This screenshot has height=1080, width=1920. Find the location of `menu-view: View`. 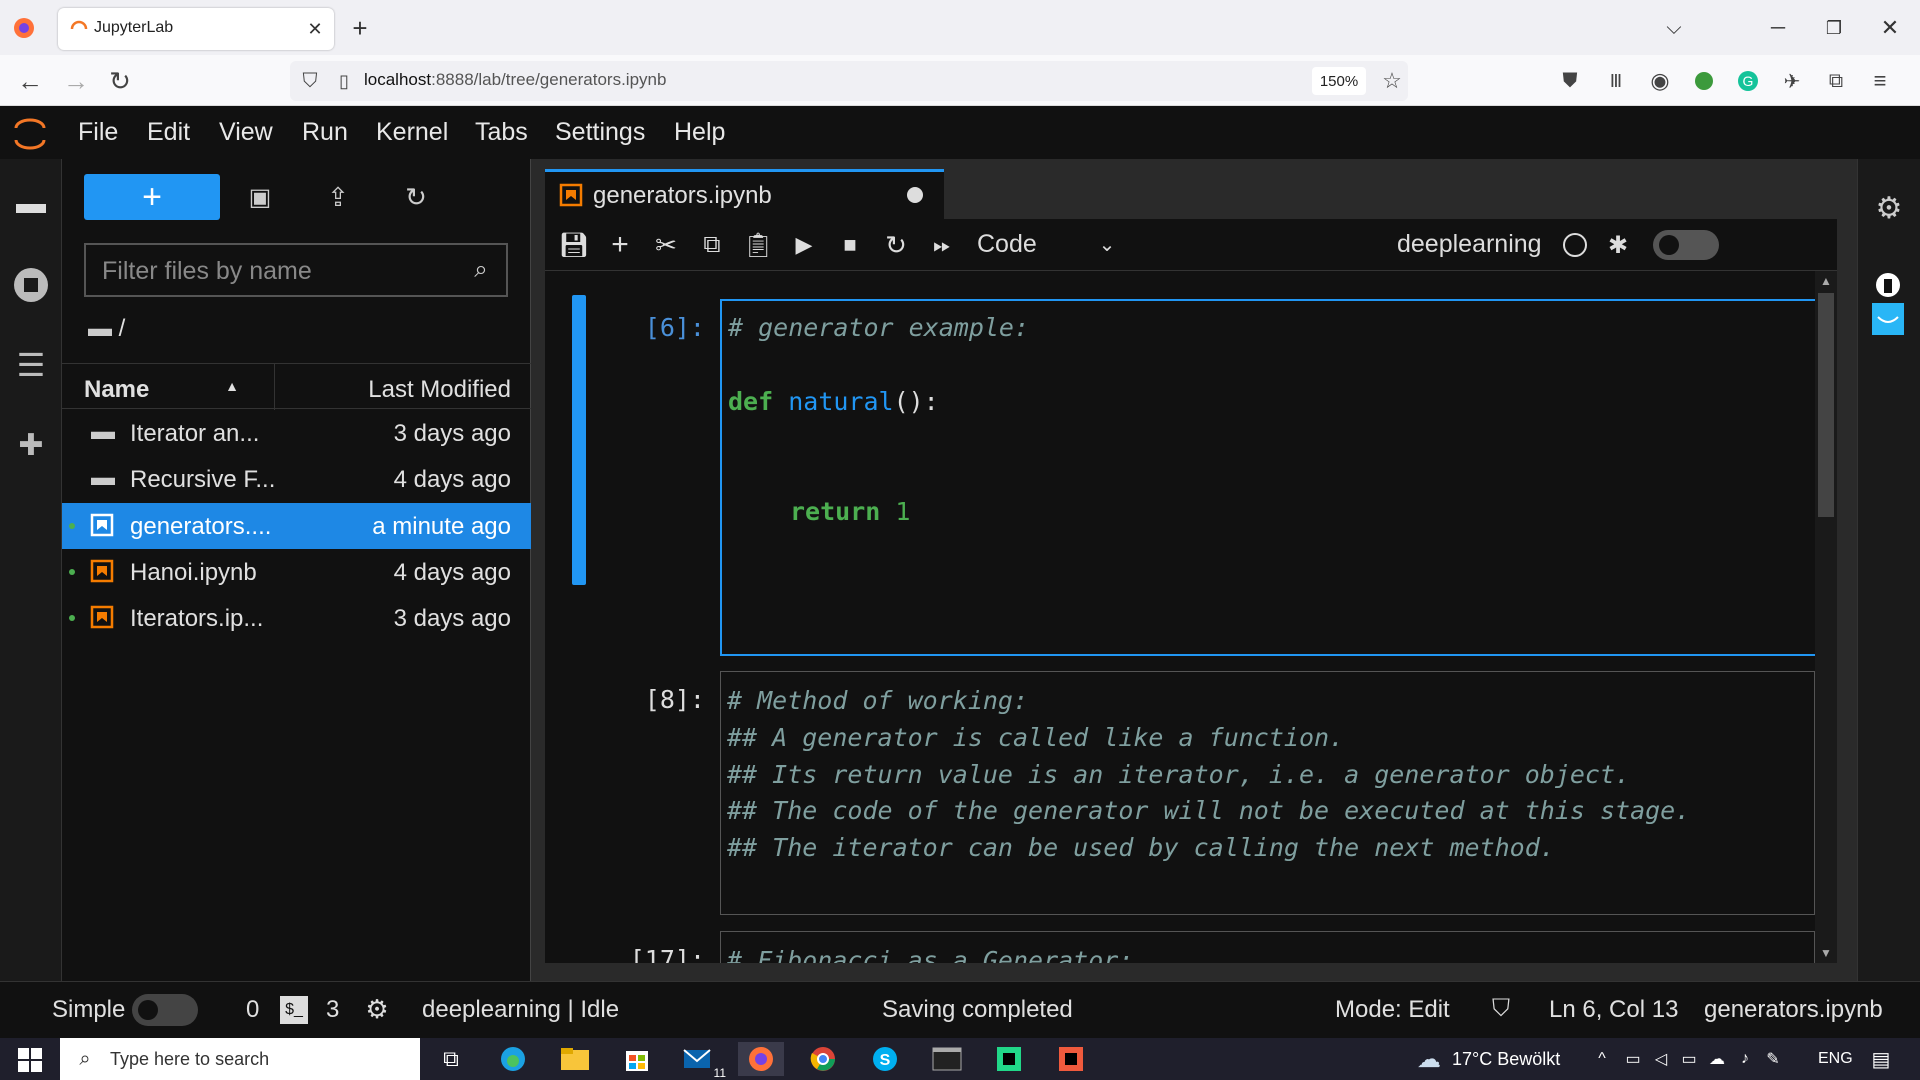

menu-view: View is located at coordinates (246, 132).